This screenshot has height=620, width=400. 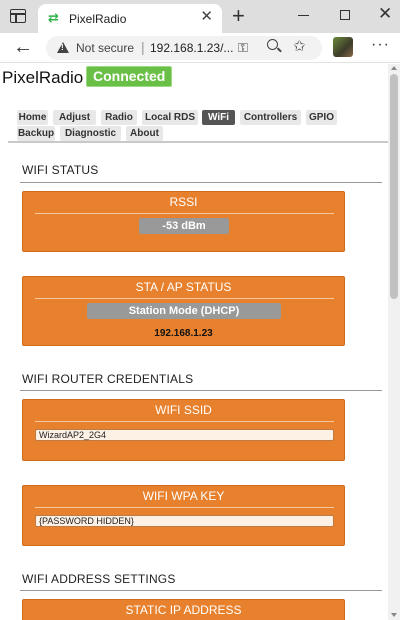 What do you see at coordinates (394, 68) in the screenshot?
I see `scroll-up-arrow-icon` at bounding box center [394, 68].